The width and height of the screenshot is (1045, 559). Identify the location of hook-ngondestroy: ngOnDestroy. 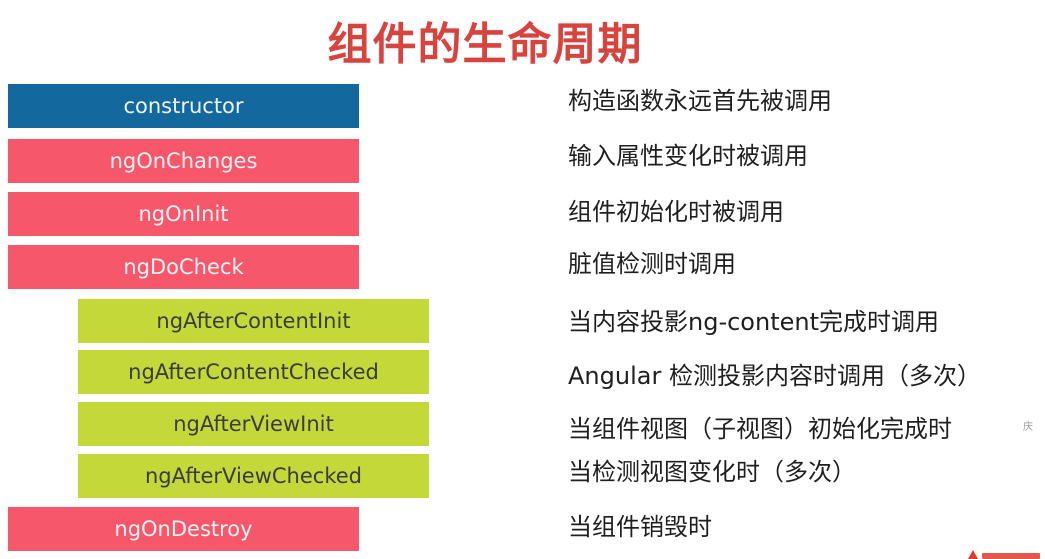
(183, 529).